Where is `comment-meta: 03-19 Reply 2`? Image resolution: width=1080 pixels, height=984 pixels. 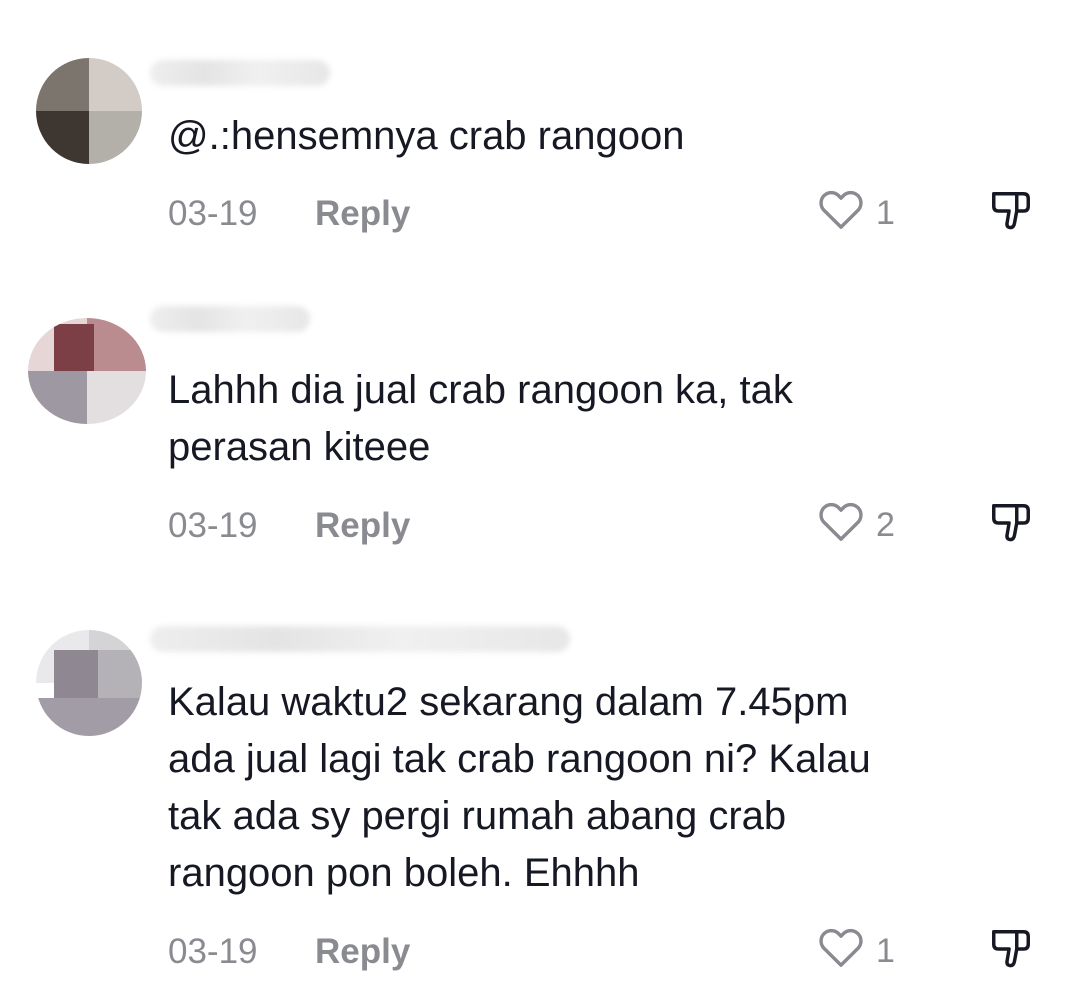
comment-meta: 03-19 Reply 2 is located at coordinates (608, 523).